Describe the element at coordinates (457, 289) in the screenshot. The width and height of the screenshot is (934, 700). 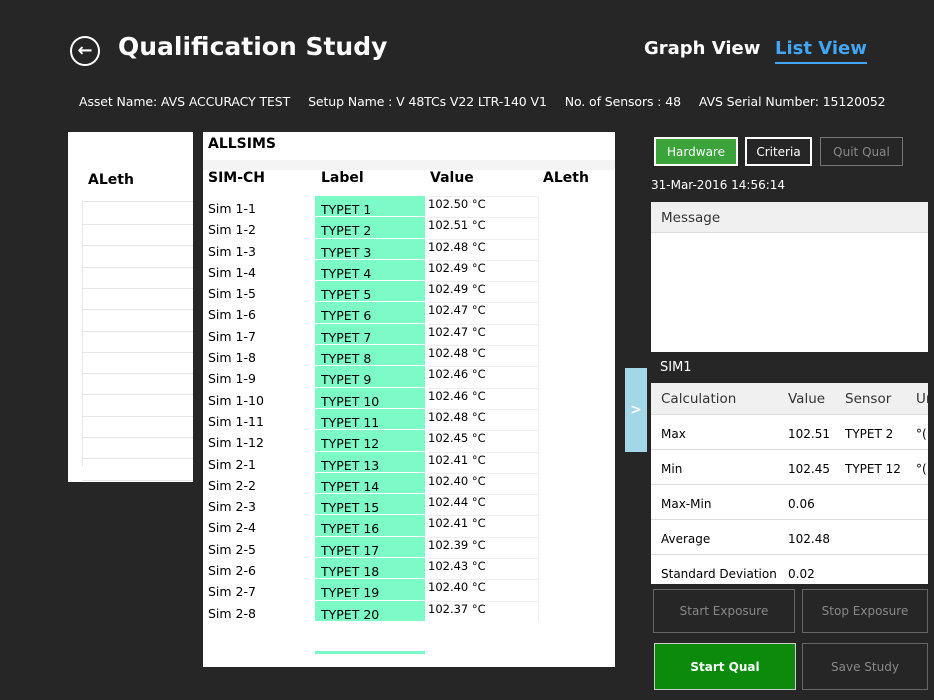
I see `sensor-value: 102.49 °C` at that location.